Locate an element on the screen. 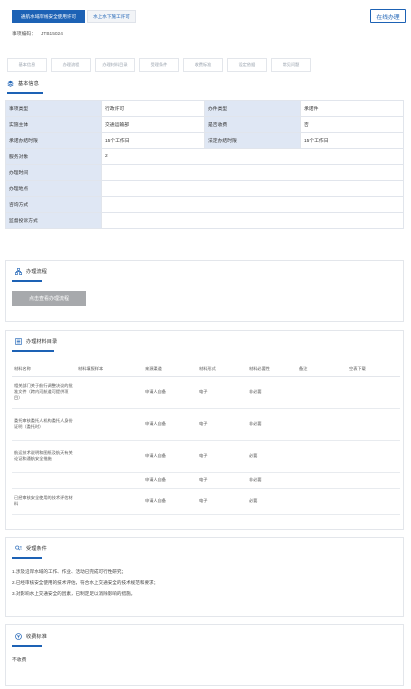 The width and height of the screenshot is (411, 689). handling-time-label: 办理时间 is located at coordinates (53, 172).